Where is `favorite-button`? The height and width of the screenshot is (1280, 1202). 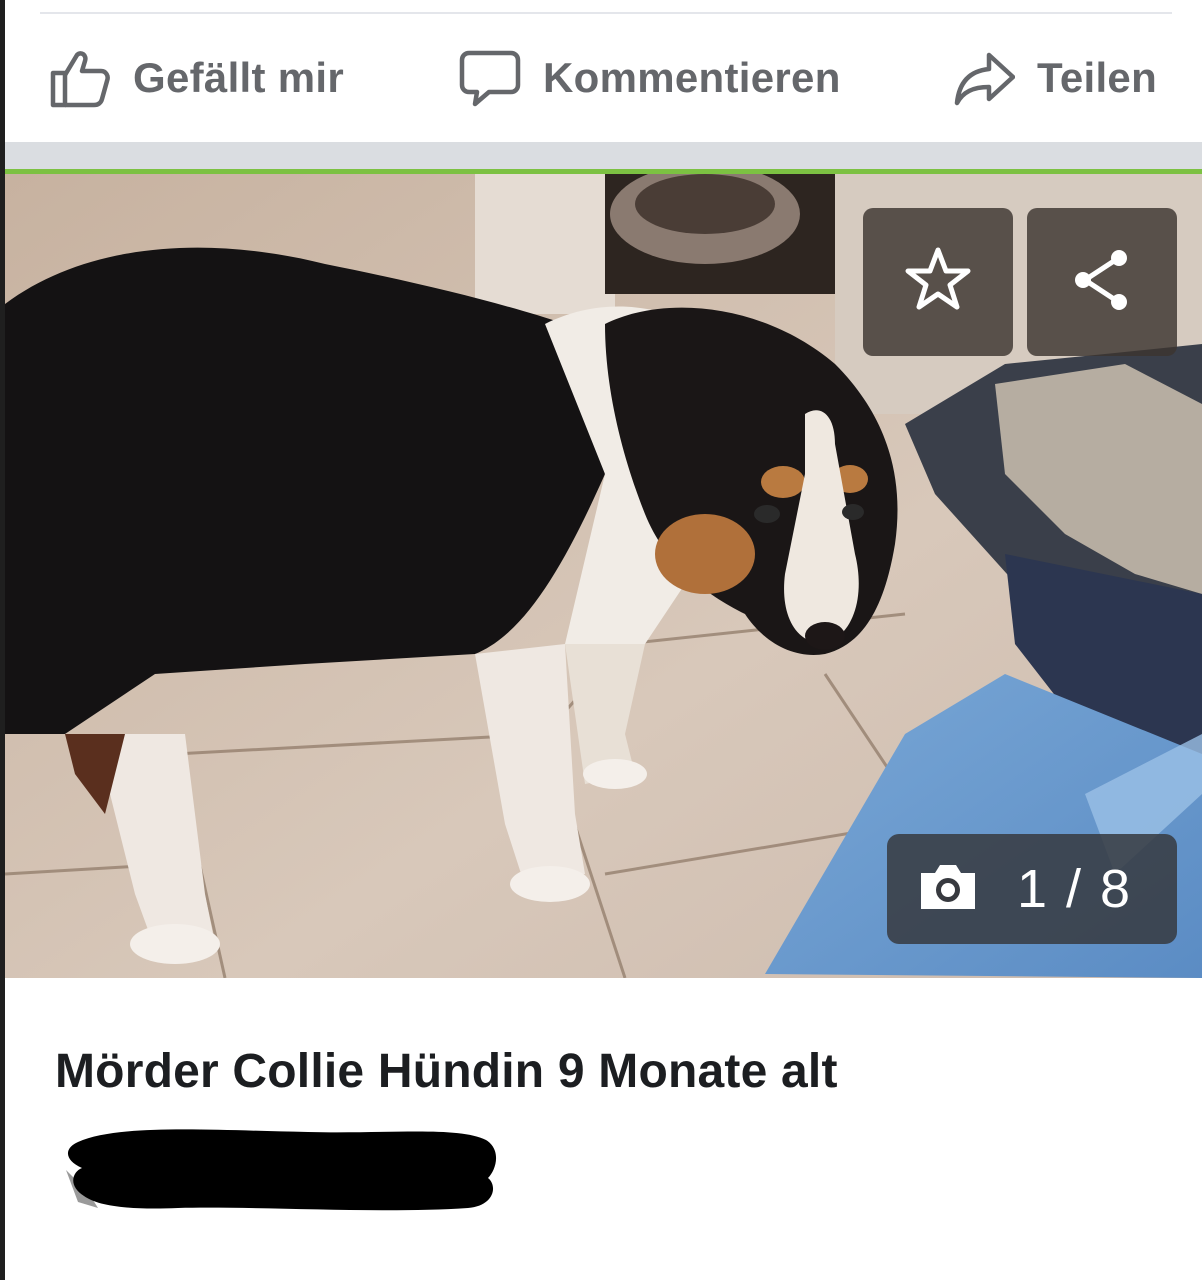
favorite-button is located at coordinates (938, 282).